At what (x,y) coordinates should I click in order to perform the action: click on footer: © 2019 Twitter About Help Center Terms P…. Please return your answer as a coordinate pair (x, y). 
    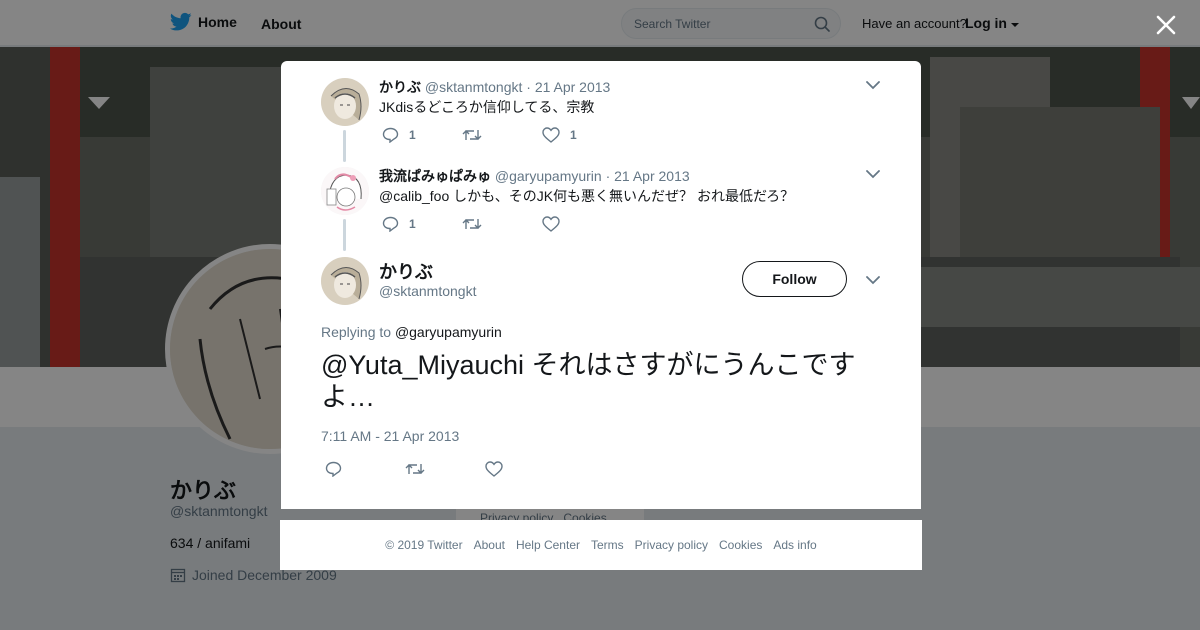
    Looking at the image, I should click on (601, 545).